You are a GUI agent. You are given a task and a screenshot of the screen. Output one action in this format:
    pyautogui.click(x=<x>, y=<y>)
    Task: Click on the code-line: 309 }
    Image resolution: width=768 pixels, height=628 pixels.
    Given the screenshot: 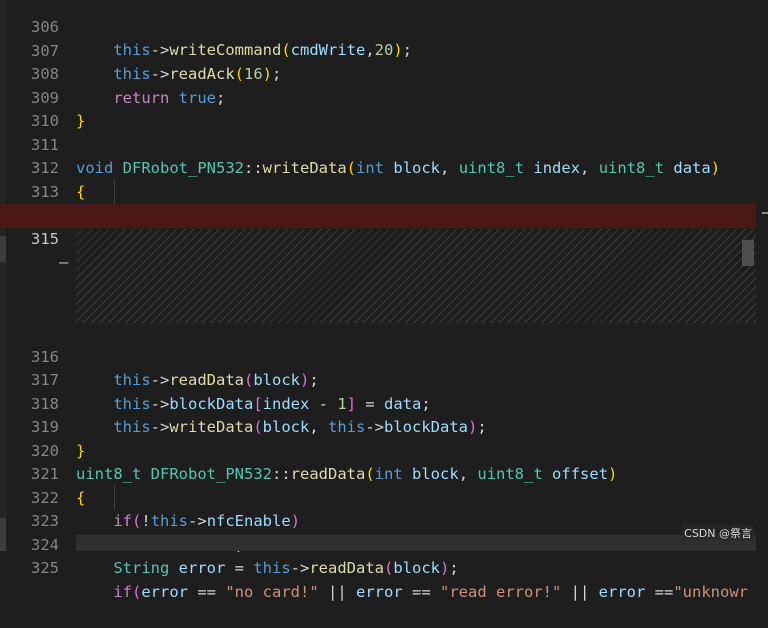 What is the action you would take?
    pyautogui.click(x=384, y=97)
    